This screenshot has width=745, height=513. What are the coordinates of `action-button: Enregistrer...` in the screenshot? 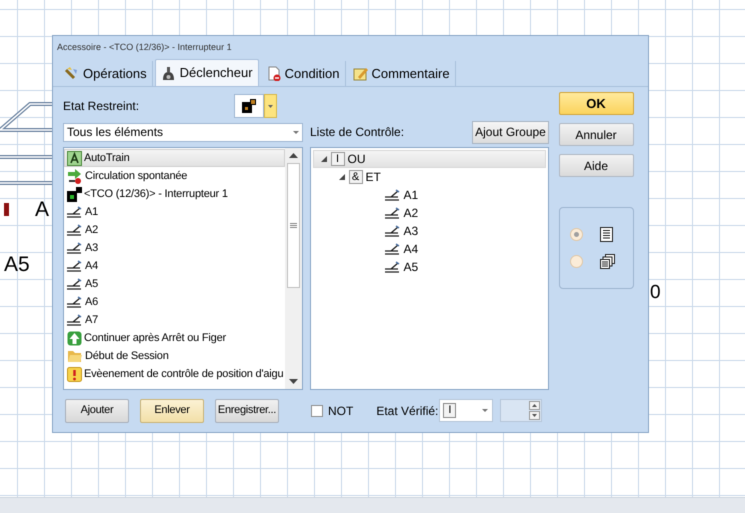 It's located at (247, 410).